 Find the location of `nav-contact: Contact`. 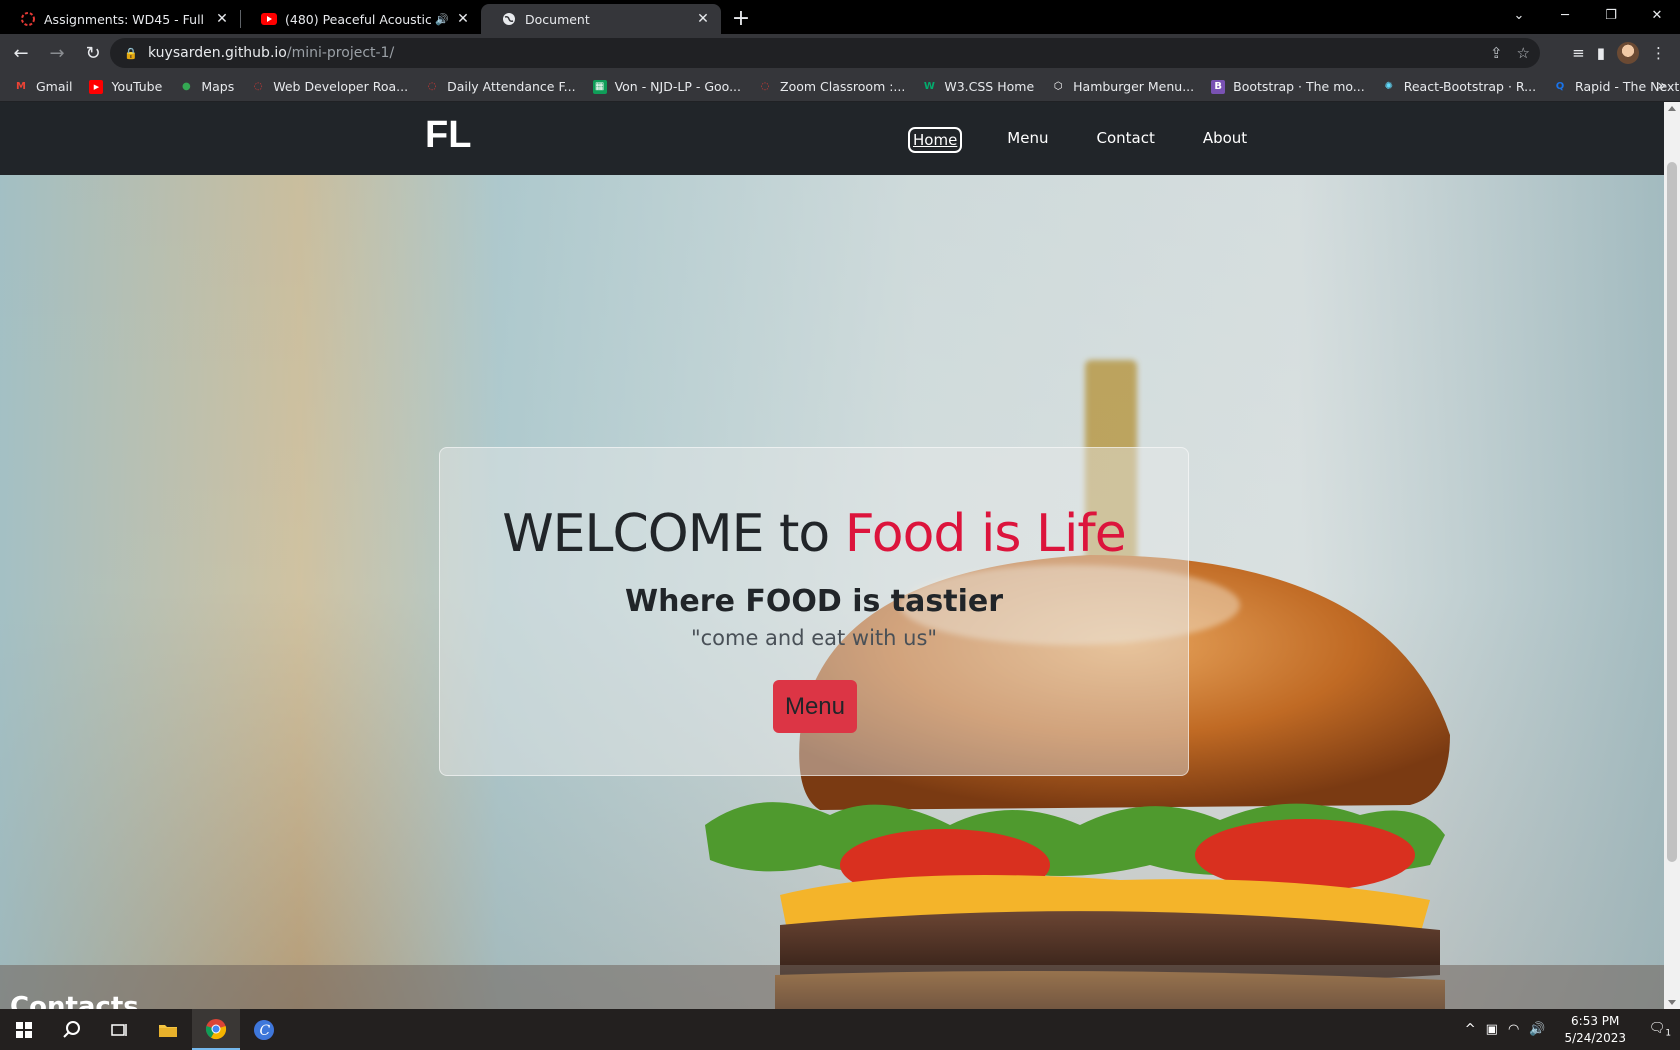

nav-contact: Contact is located at coordinates (1125, 140).